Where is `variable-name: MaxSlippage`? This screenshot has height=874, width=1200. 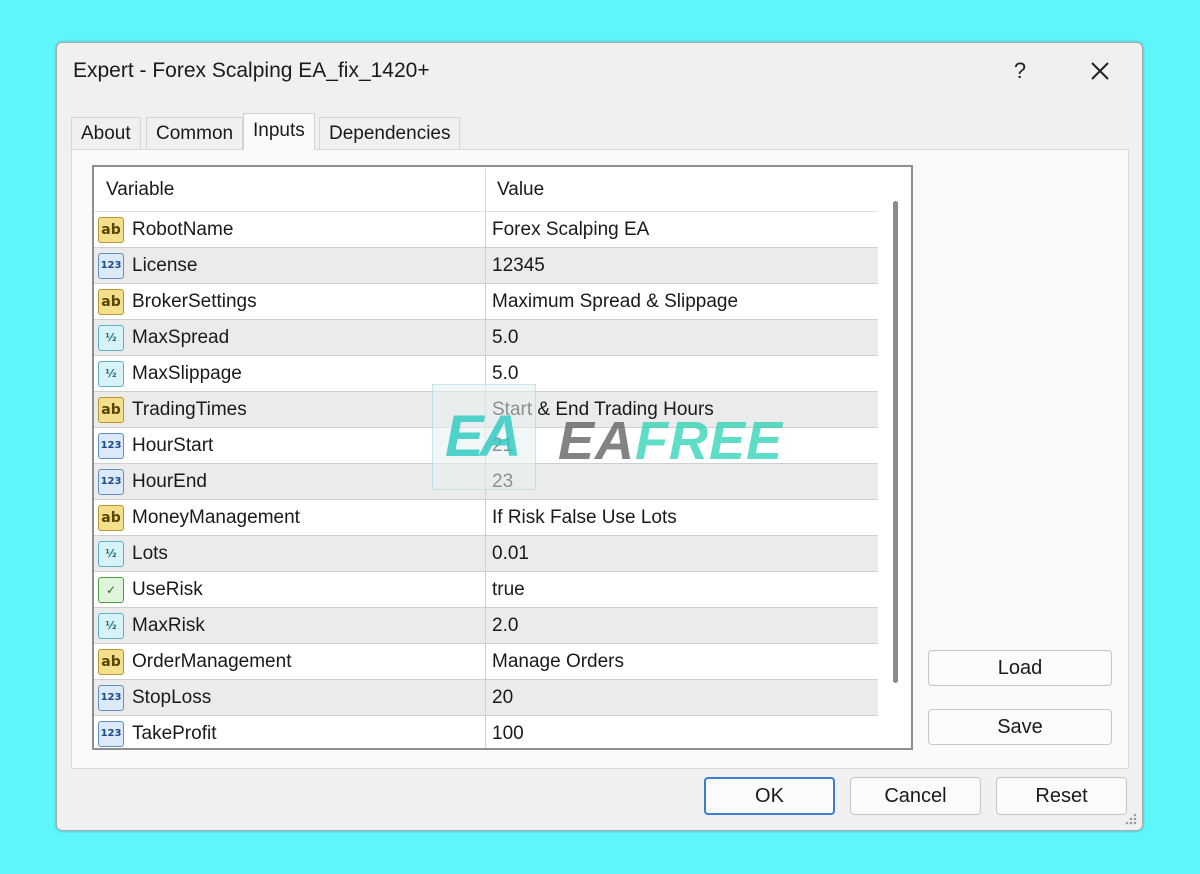
variable-name: MaxSlippage is located at coordinates (187, 373).